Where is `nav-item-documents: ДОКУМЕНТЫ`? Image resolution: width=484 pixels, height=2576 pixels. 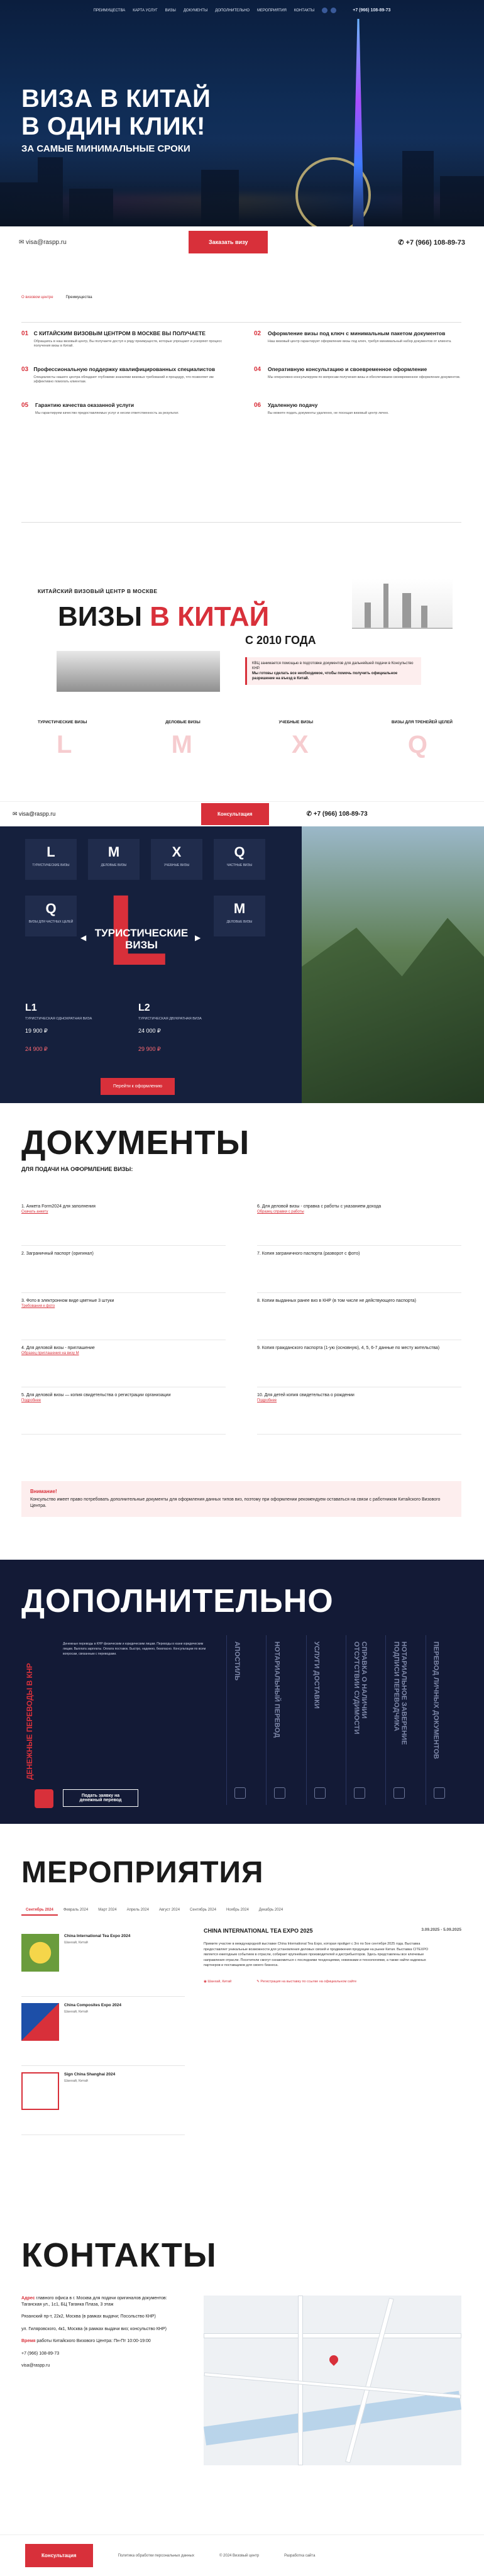
nav-item-documents: ДОКУМЕНТЫ is located at coordinates (195, 11).